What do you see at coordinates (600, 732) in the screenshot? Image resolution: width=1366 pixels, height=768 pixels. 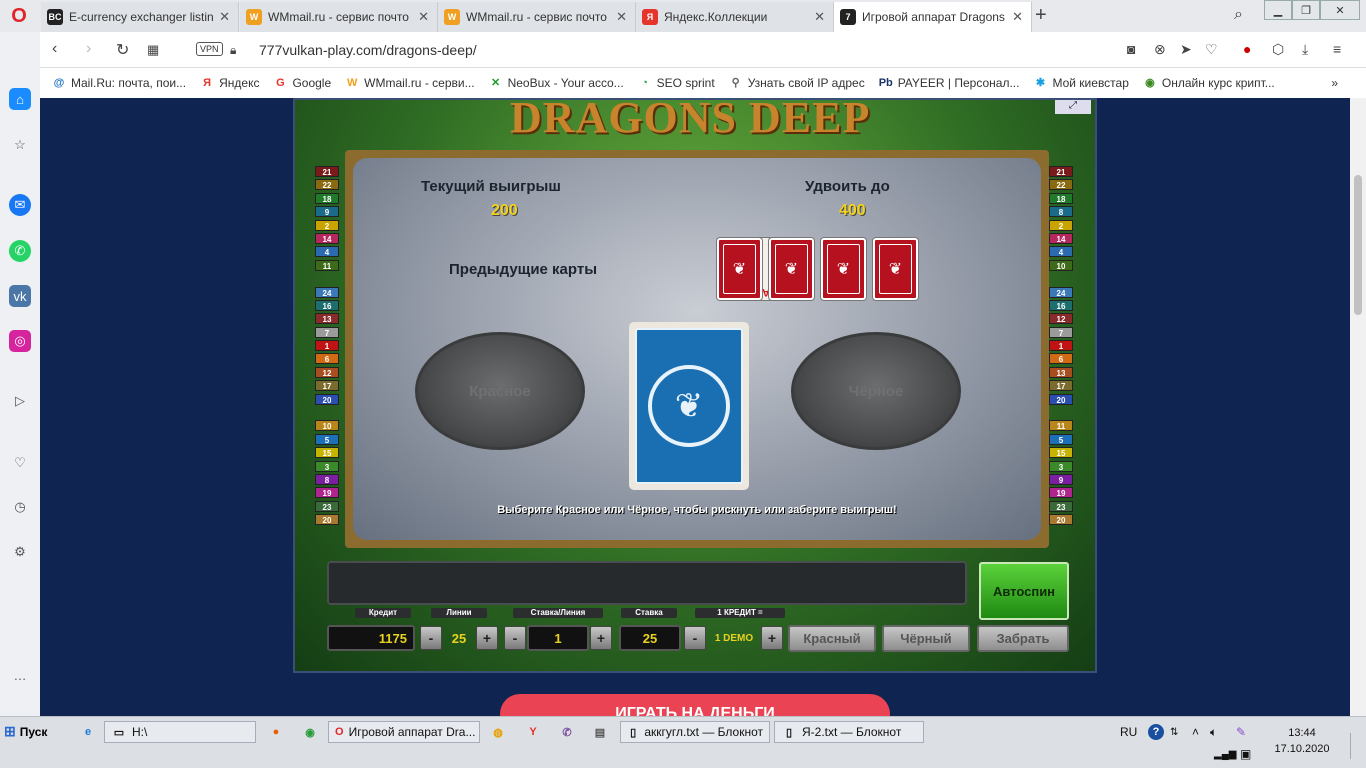 I see `calculator-icon: ▤` at bounding box center [600, 732].